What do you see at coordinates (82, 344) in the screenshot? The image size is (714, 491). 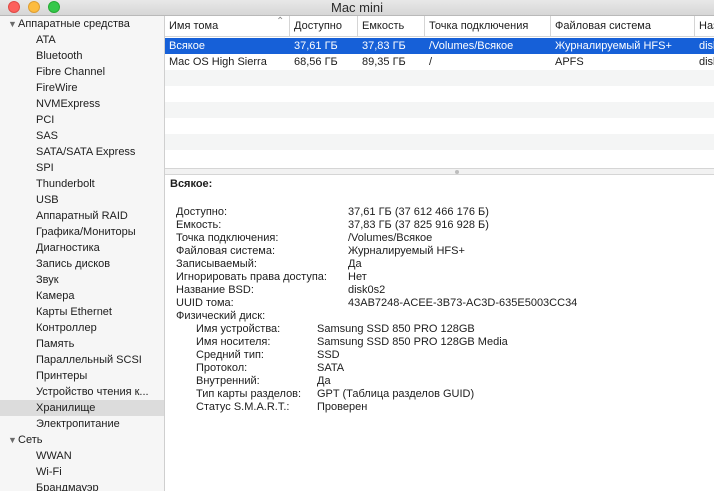 I see `sidebar-item: Память` at bounding box center [82, 344].